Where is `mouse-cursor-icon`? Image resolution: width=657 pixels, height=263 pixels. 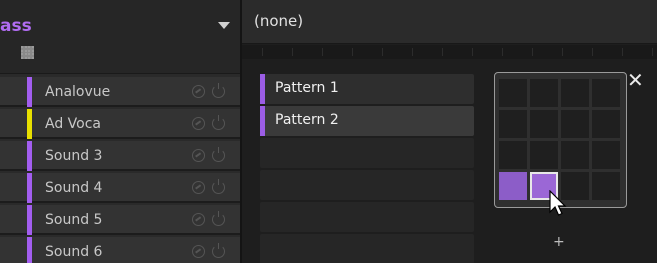 mouse-cursor-icon is located at coordinates (558, 203).